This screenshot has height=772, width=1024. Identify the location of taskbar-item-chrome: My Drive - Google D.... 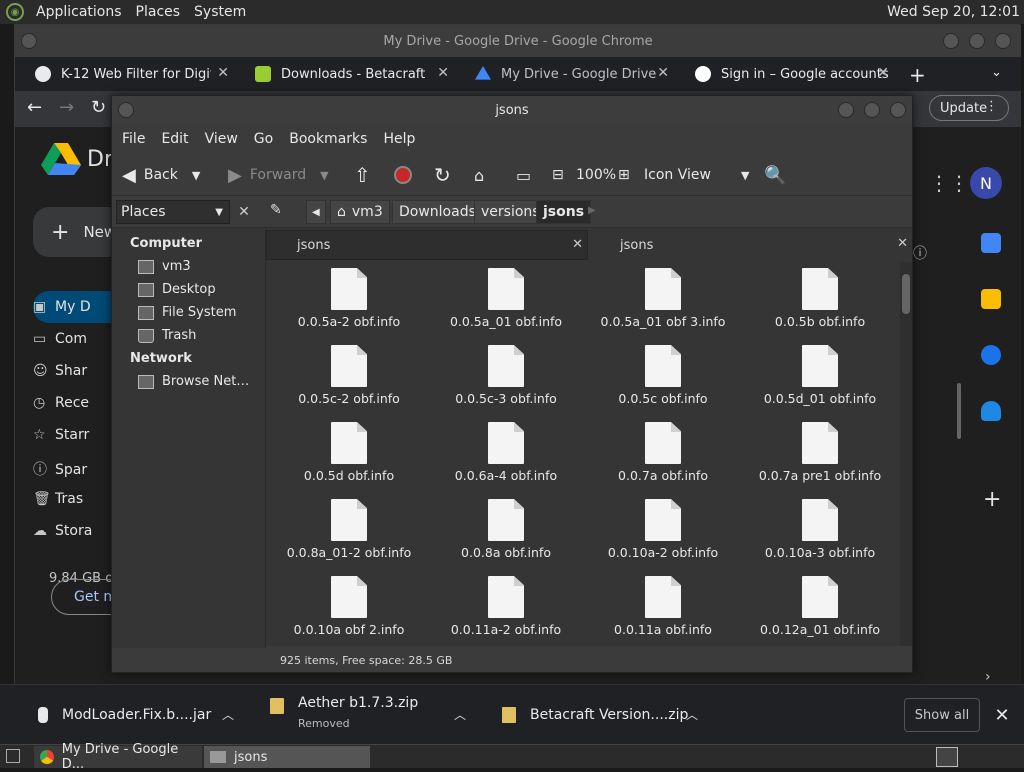
(118, 757).